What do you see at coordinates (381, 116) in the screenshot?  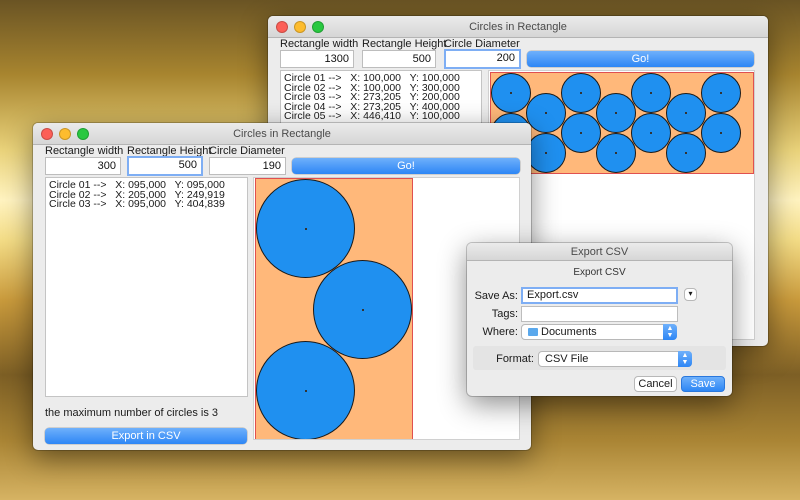 I see `list-item: Circle 05 --> X: 446,410 Y: 100,000` at bounding box center [381, 116].